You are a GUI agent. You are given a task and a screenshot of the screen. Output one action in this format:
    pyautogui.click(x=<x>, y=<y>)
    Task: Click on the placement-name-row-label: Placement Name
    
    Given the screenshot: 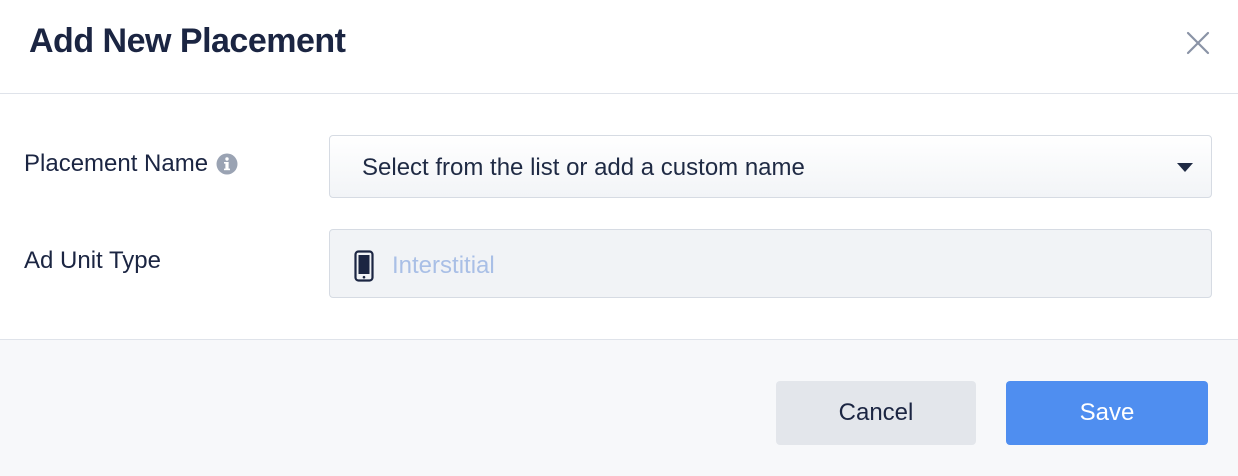 What is the action you would take?
    pyautogui.click(x=131, y=164)
    